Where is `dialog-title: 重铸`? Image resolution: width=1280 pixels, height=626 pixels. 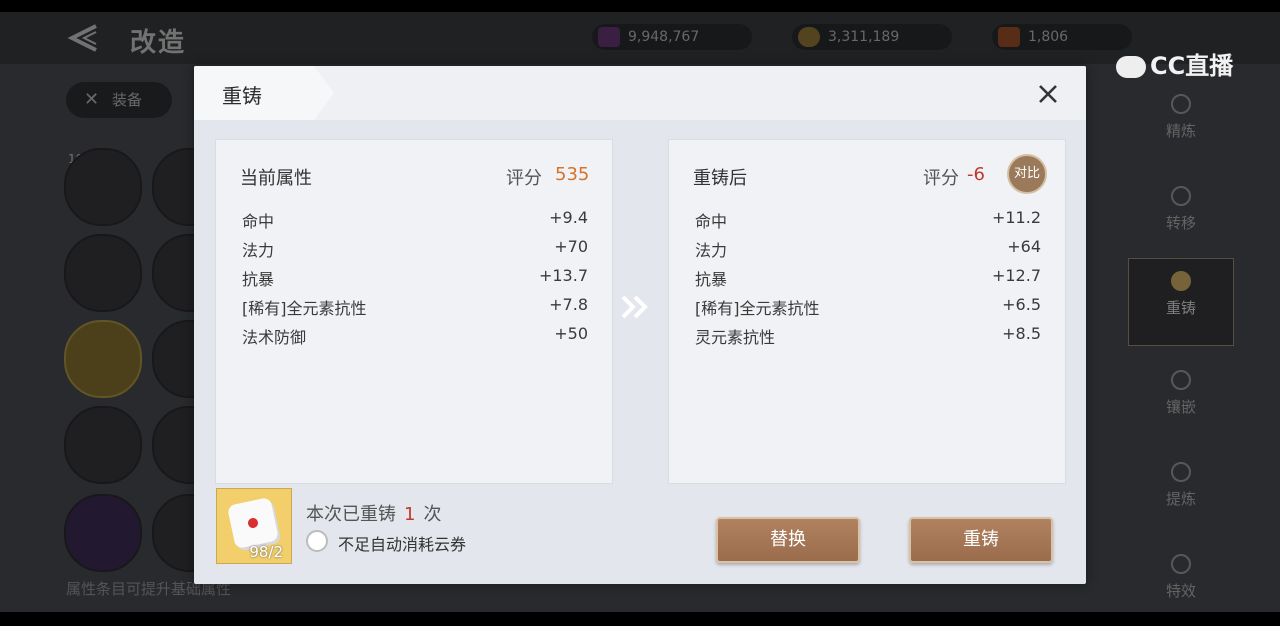
dialog-title: 重铸 is located at coordinates (242, 96).